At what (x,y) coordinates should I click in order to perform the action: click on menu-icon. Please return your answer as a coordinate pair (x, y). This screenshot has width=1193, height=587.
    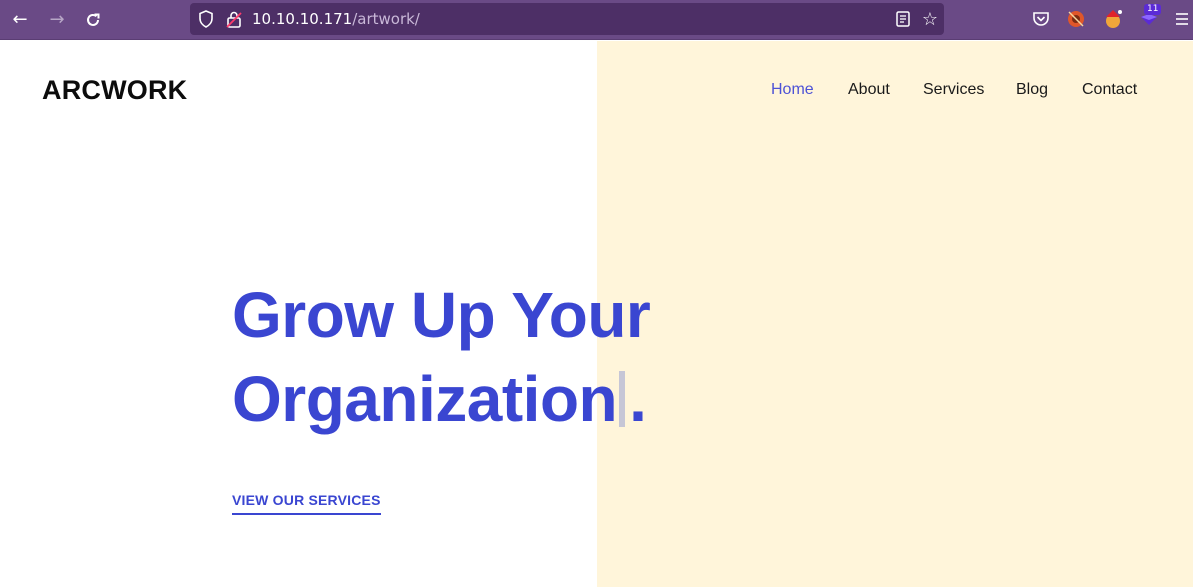
    Looking at the image, I should click on (1183, 22).